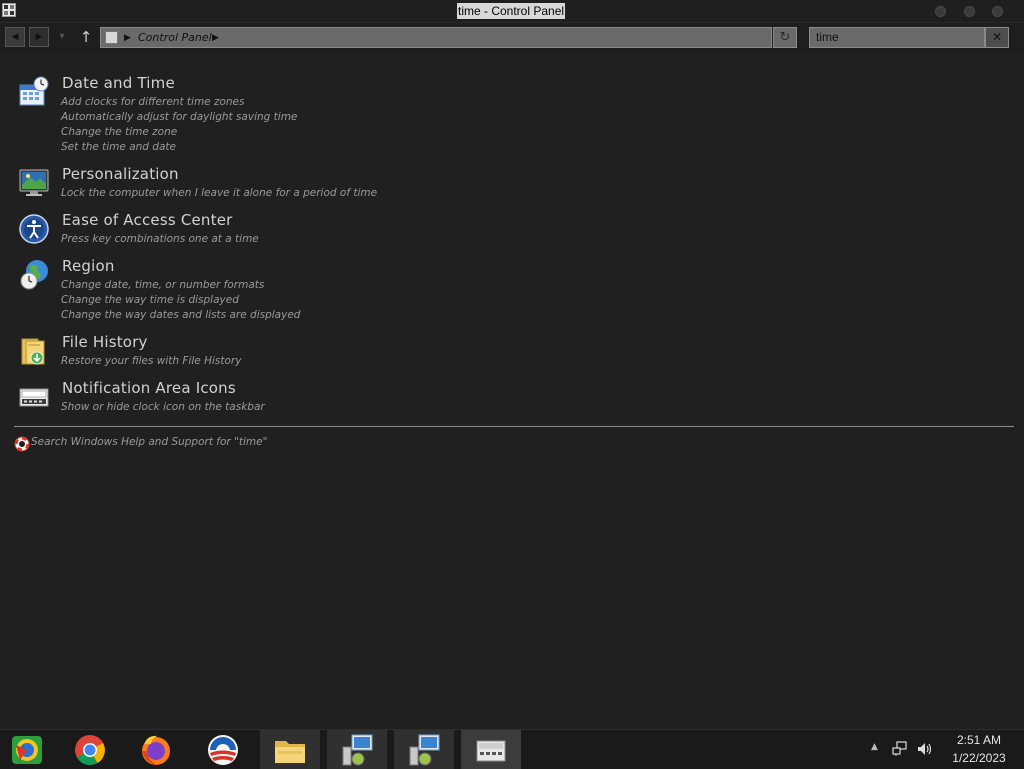 Image resolution: width=1024 pixels, height=769 pixels. Describe the element at coordinates (22, 444) in the screenshot. I see `help-lifebuoy-icon` at that location.